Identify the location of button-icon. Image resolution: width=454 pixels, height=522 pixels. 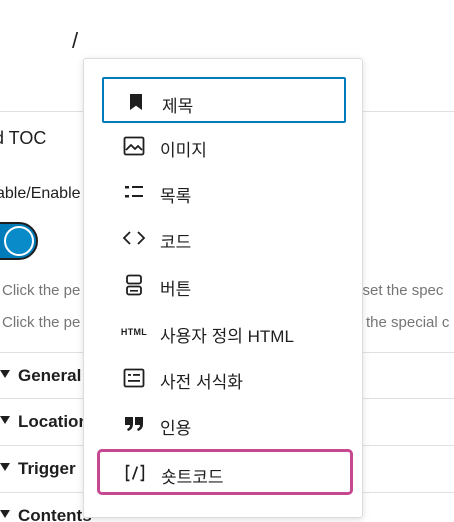
(134, 285).